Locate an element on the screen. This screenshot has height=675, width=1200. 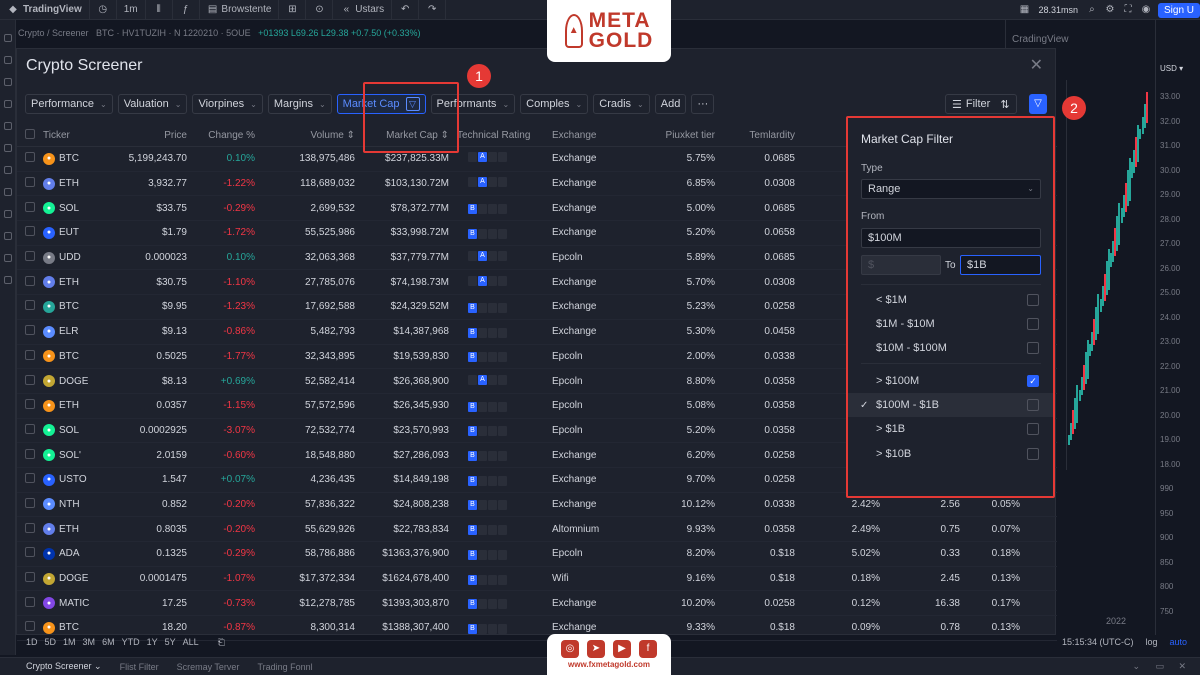
maximize-icon: ▭ is located at coordinates (1159, 666).